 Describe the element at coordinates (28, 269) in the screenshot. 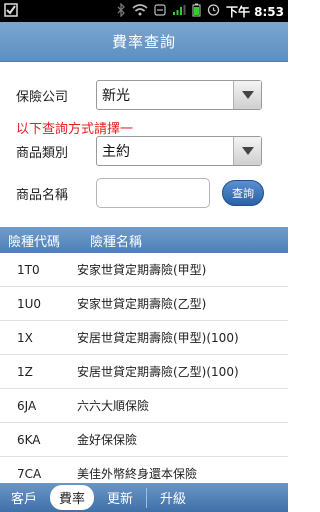

I see `item-code: 1T0` at that location.